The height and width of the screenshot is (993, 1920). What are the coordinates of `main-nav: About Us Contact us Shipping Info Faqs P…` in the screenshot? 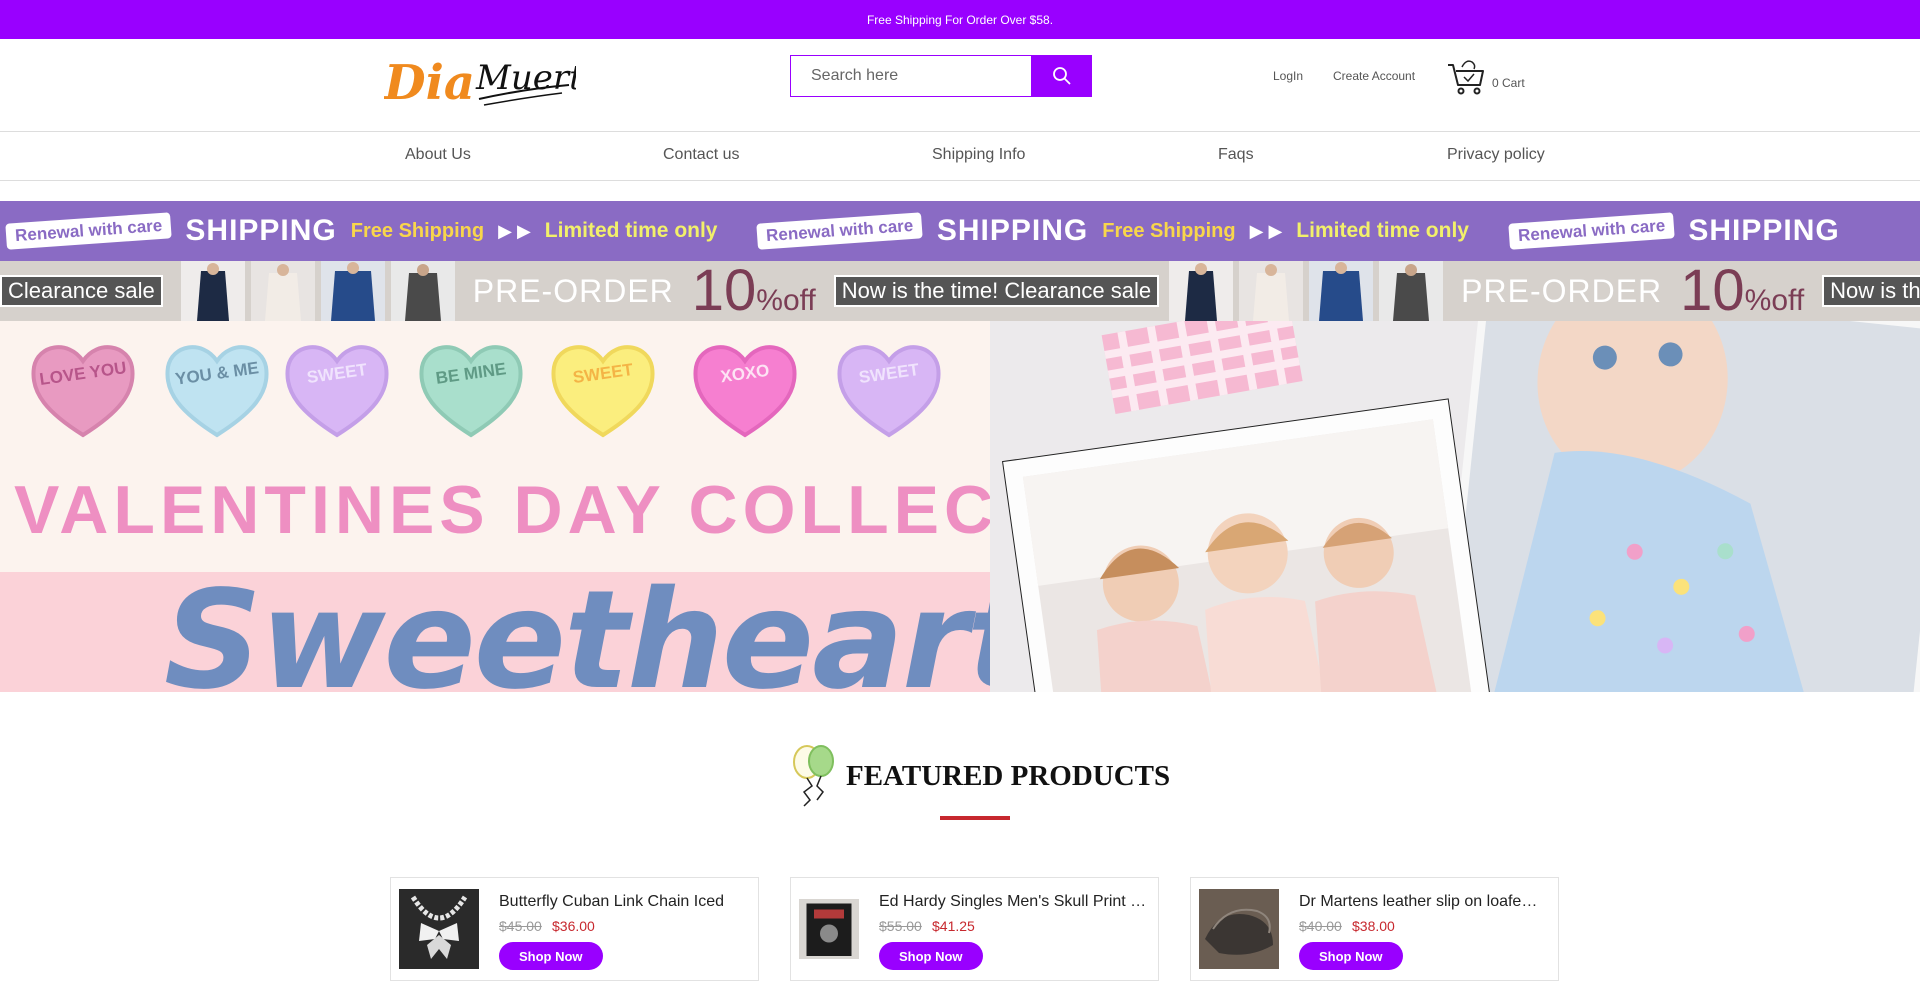 It's located at (960, 156).